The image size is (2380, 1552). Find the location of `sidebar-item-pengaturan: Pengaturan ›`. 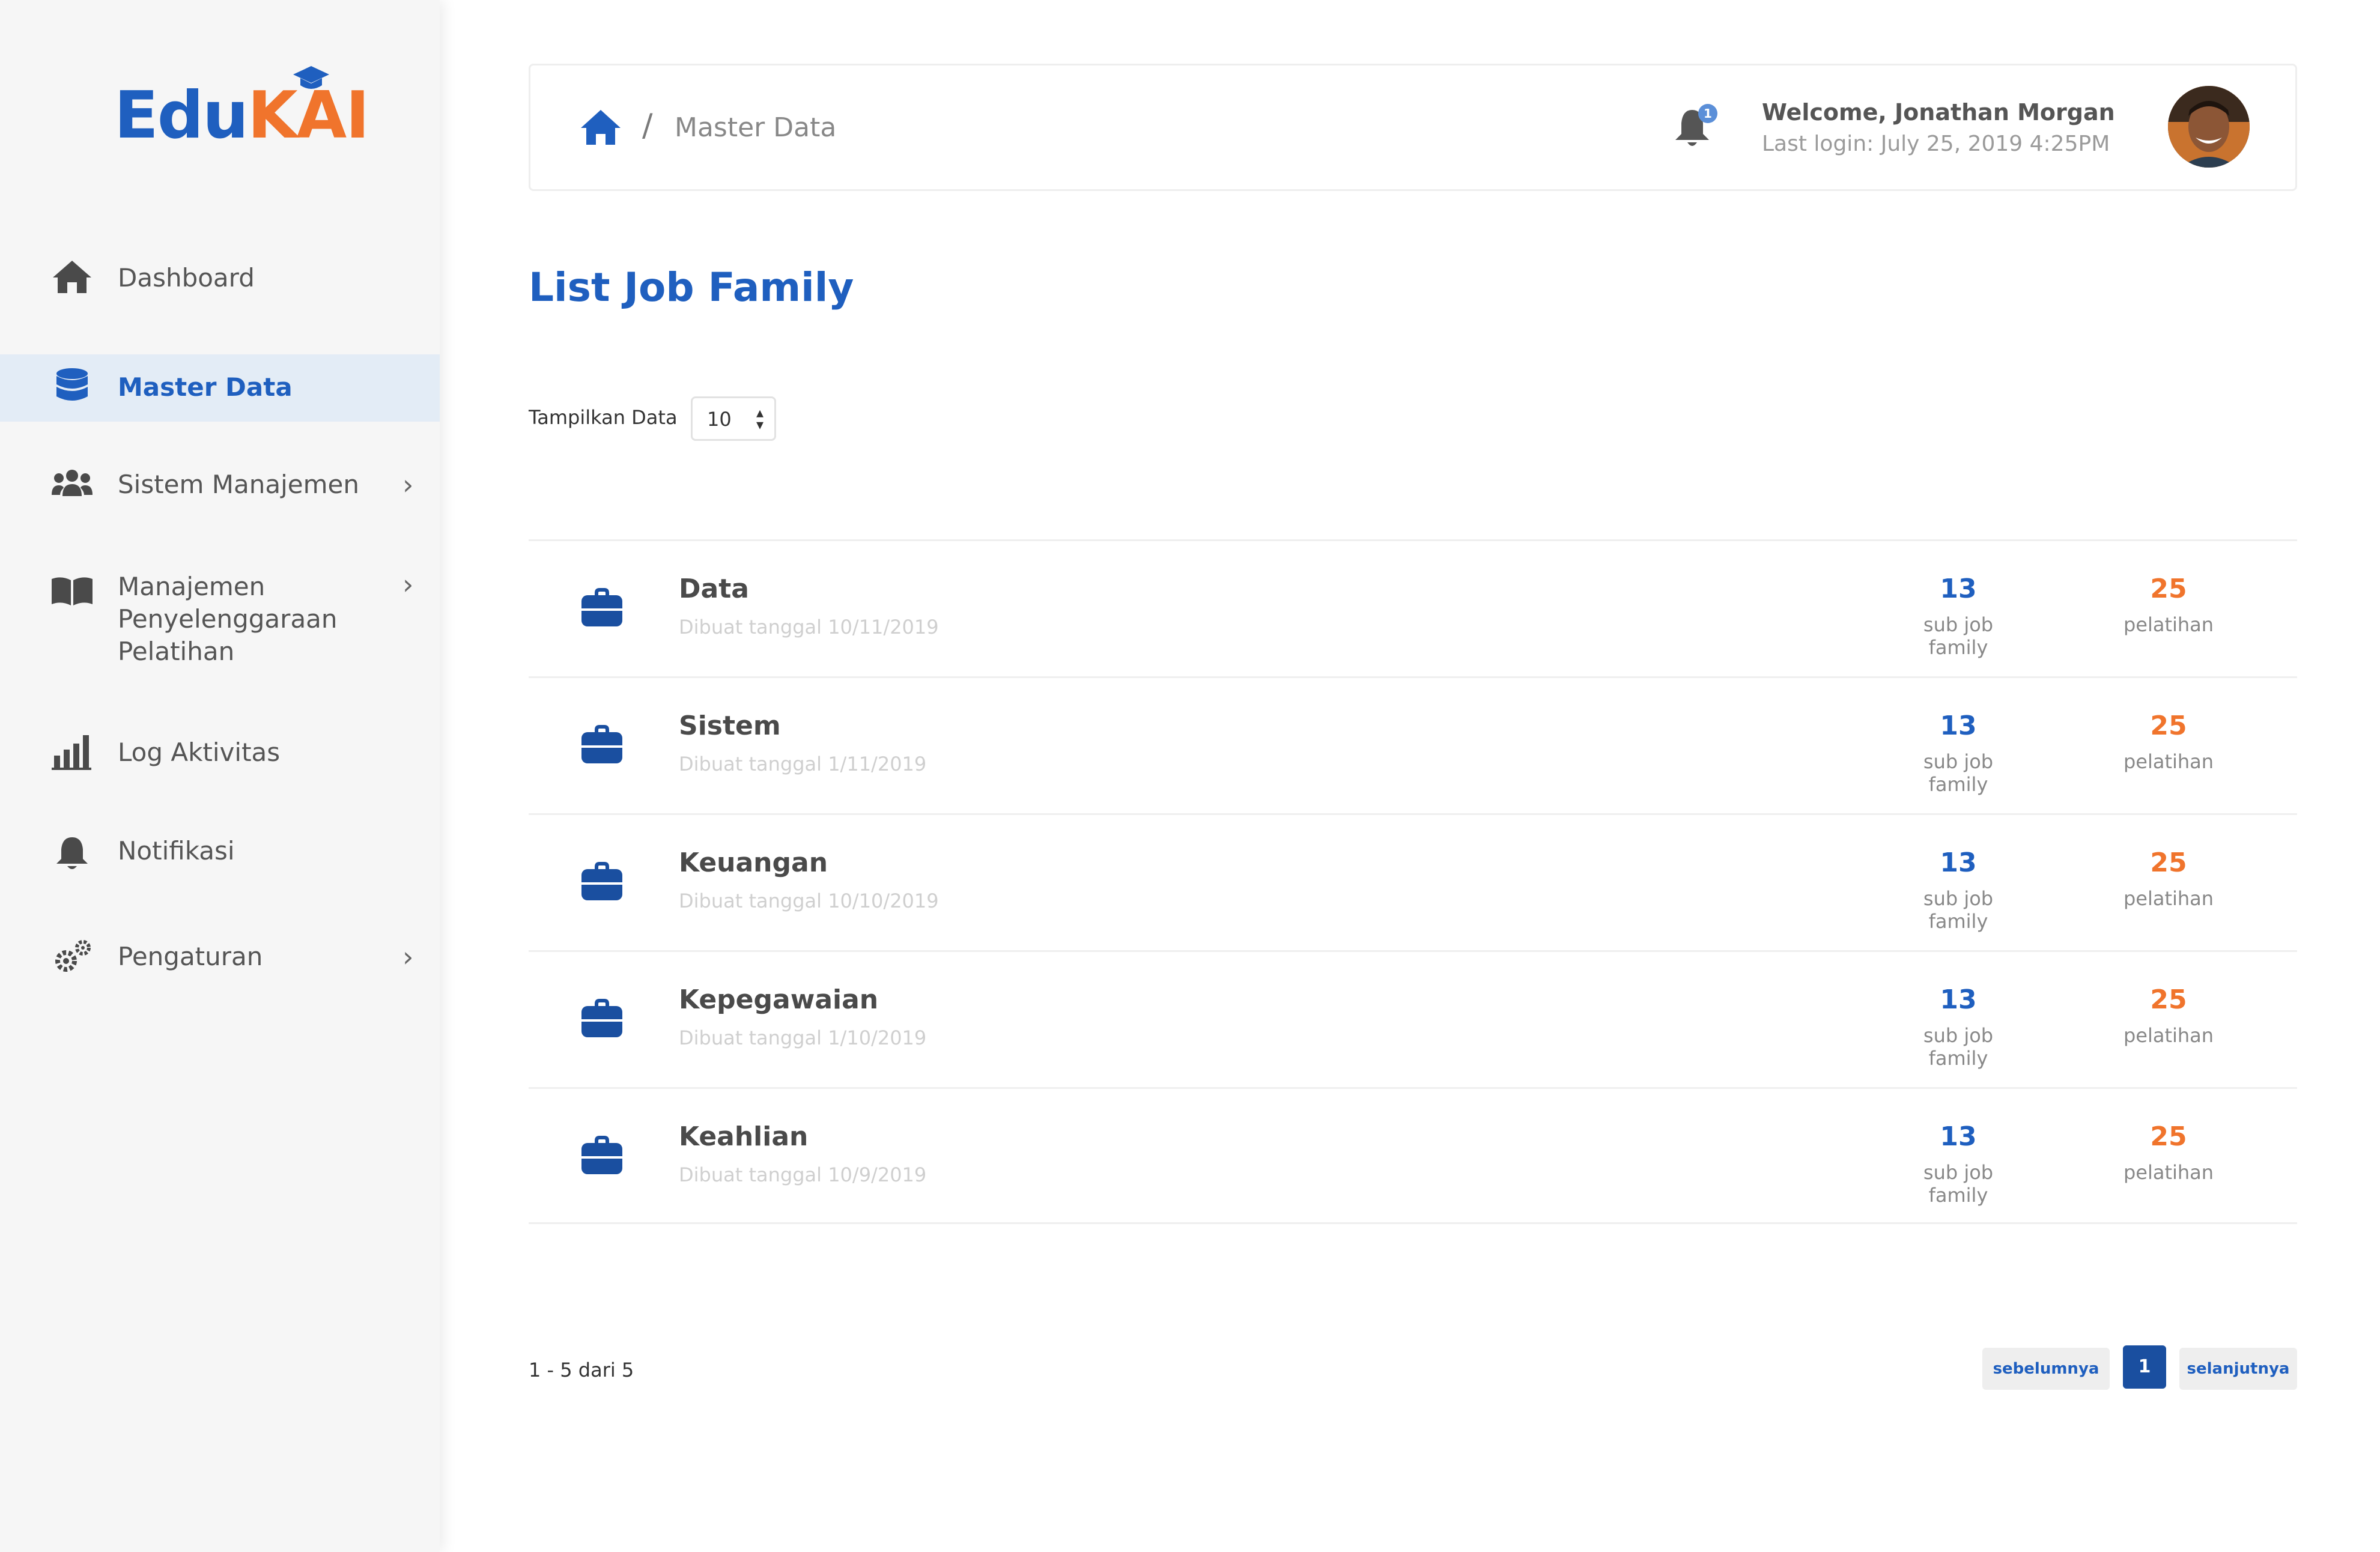

sidebar-item-pengaturan: Pengaturan › is located at coordinates (220, 965).